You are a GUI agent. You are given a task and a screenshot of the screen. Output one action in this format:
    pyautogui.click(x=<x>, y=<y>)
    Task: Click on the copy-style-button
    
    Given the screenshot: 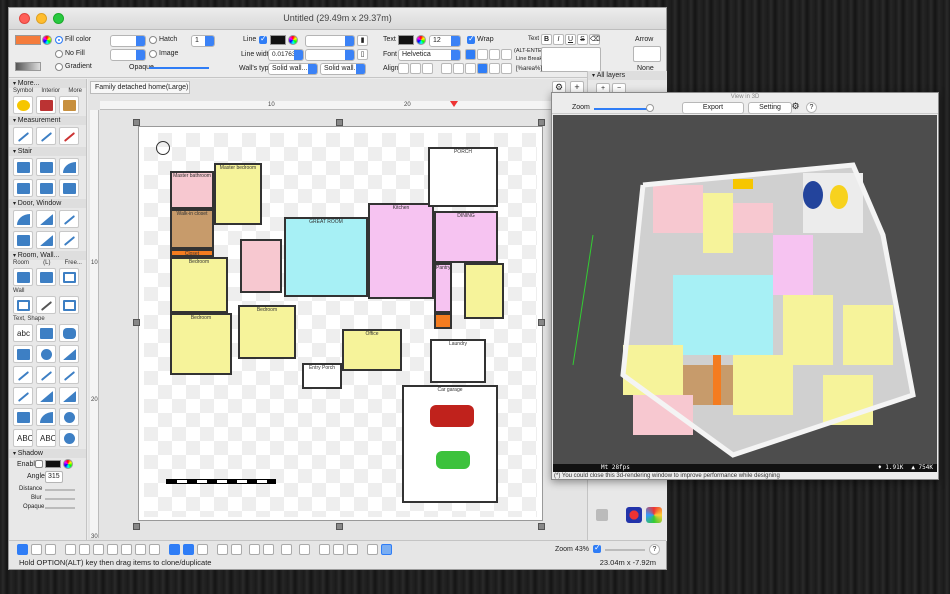 What is the action you would take?
    pyautogui.click(x=304, y=549)
    